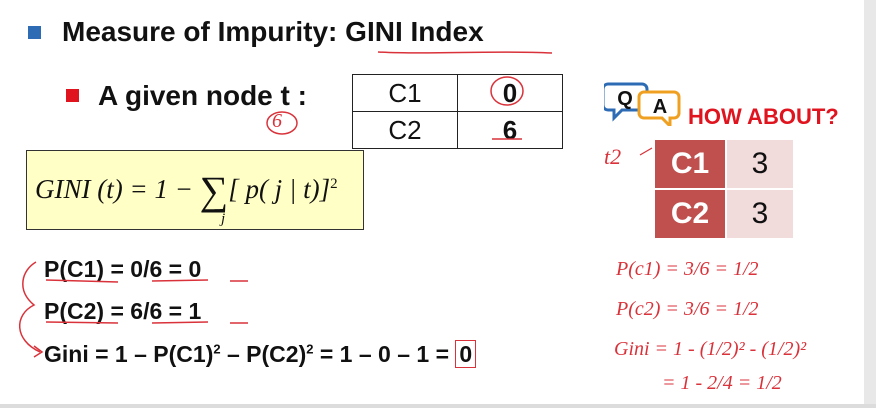 This screenshot has height=408, width=876. What do you see at coordinates (613, 156) in the screenshot?
I see `handwritten-t2-label: t2` at bounding box center [613, 156].